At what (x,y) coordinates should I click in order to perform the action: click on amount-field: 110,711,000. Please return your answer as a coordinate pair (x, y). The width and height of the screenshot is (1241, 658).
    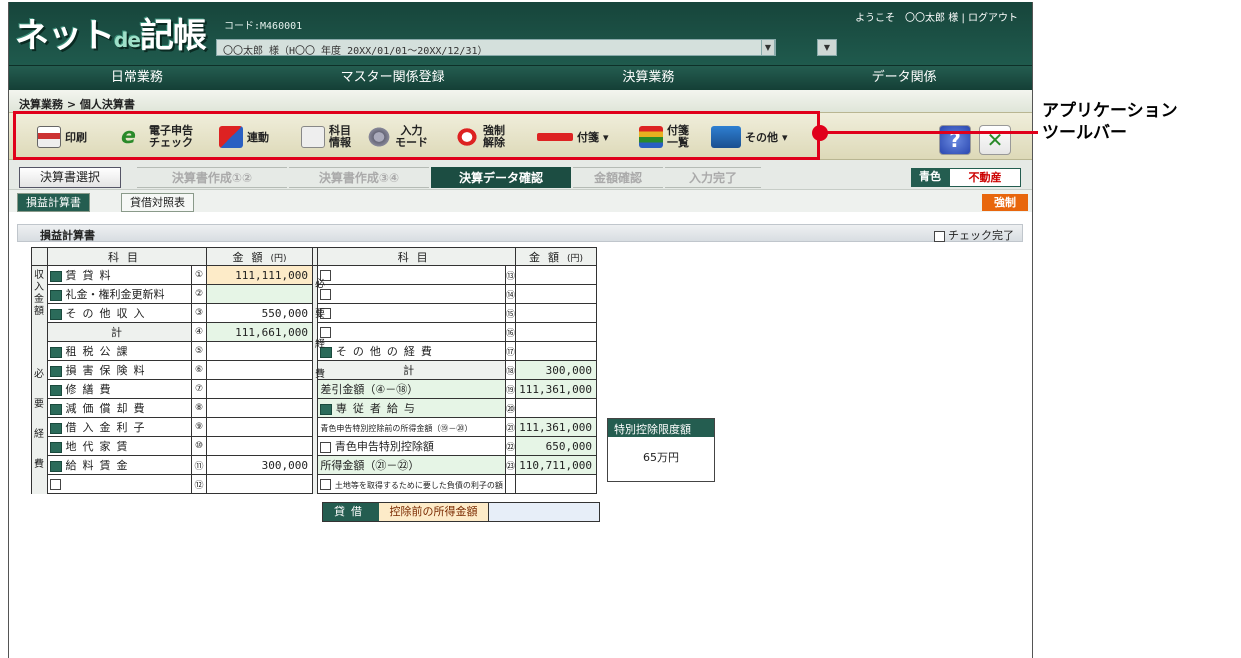
    Looking at the image, I should click on (556, 465).